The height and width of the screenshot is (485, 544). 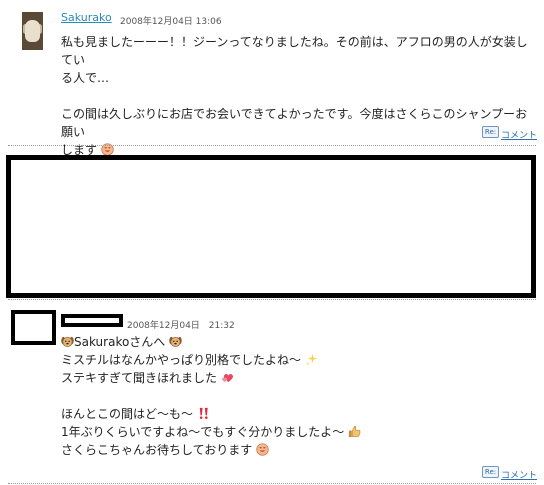 What do you see at coordinates (297, 342) in the screenshot?
I see `comment-line: Sakurakoさんへ` at bounding box center [297, 342].